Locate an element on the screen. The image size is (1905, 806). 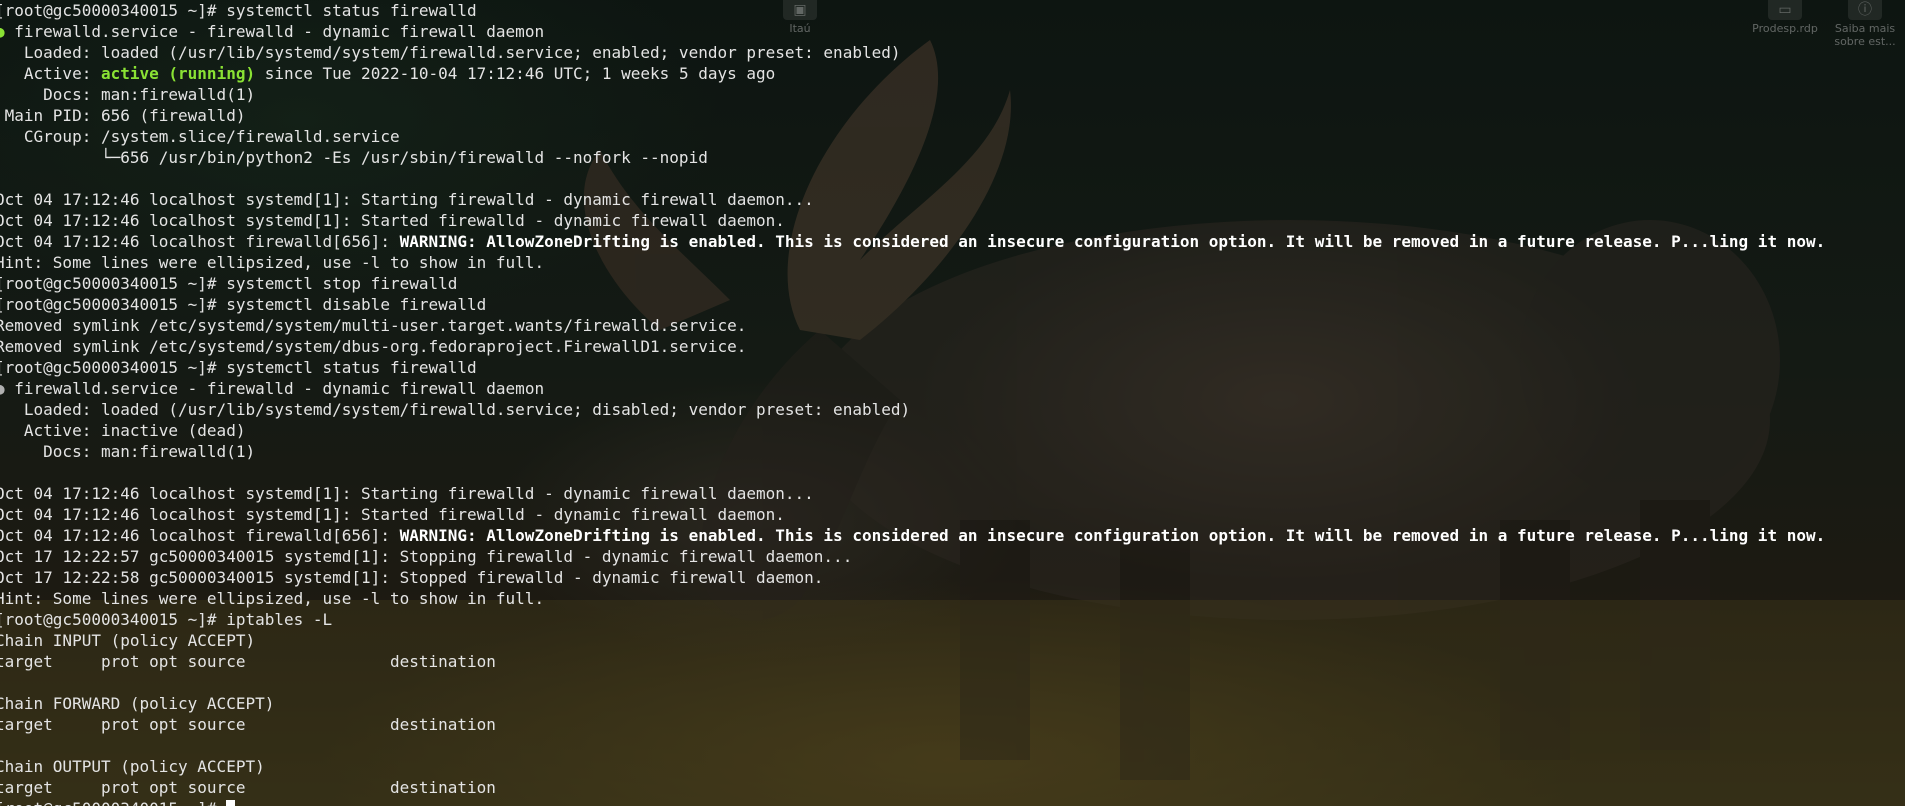
terminal-line: Chain FORWARD (policy ACCEPT) is located at coordinates (137, 703).